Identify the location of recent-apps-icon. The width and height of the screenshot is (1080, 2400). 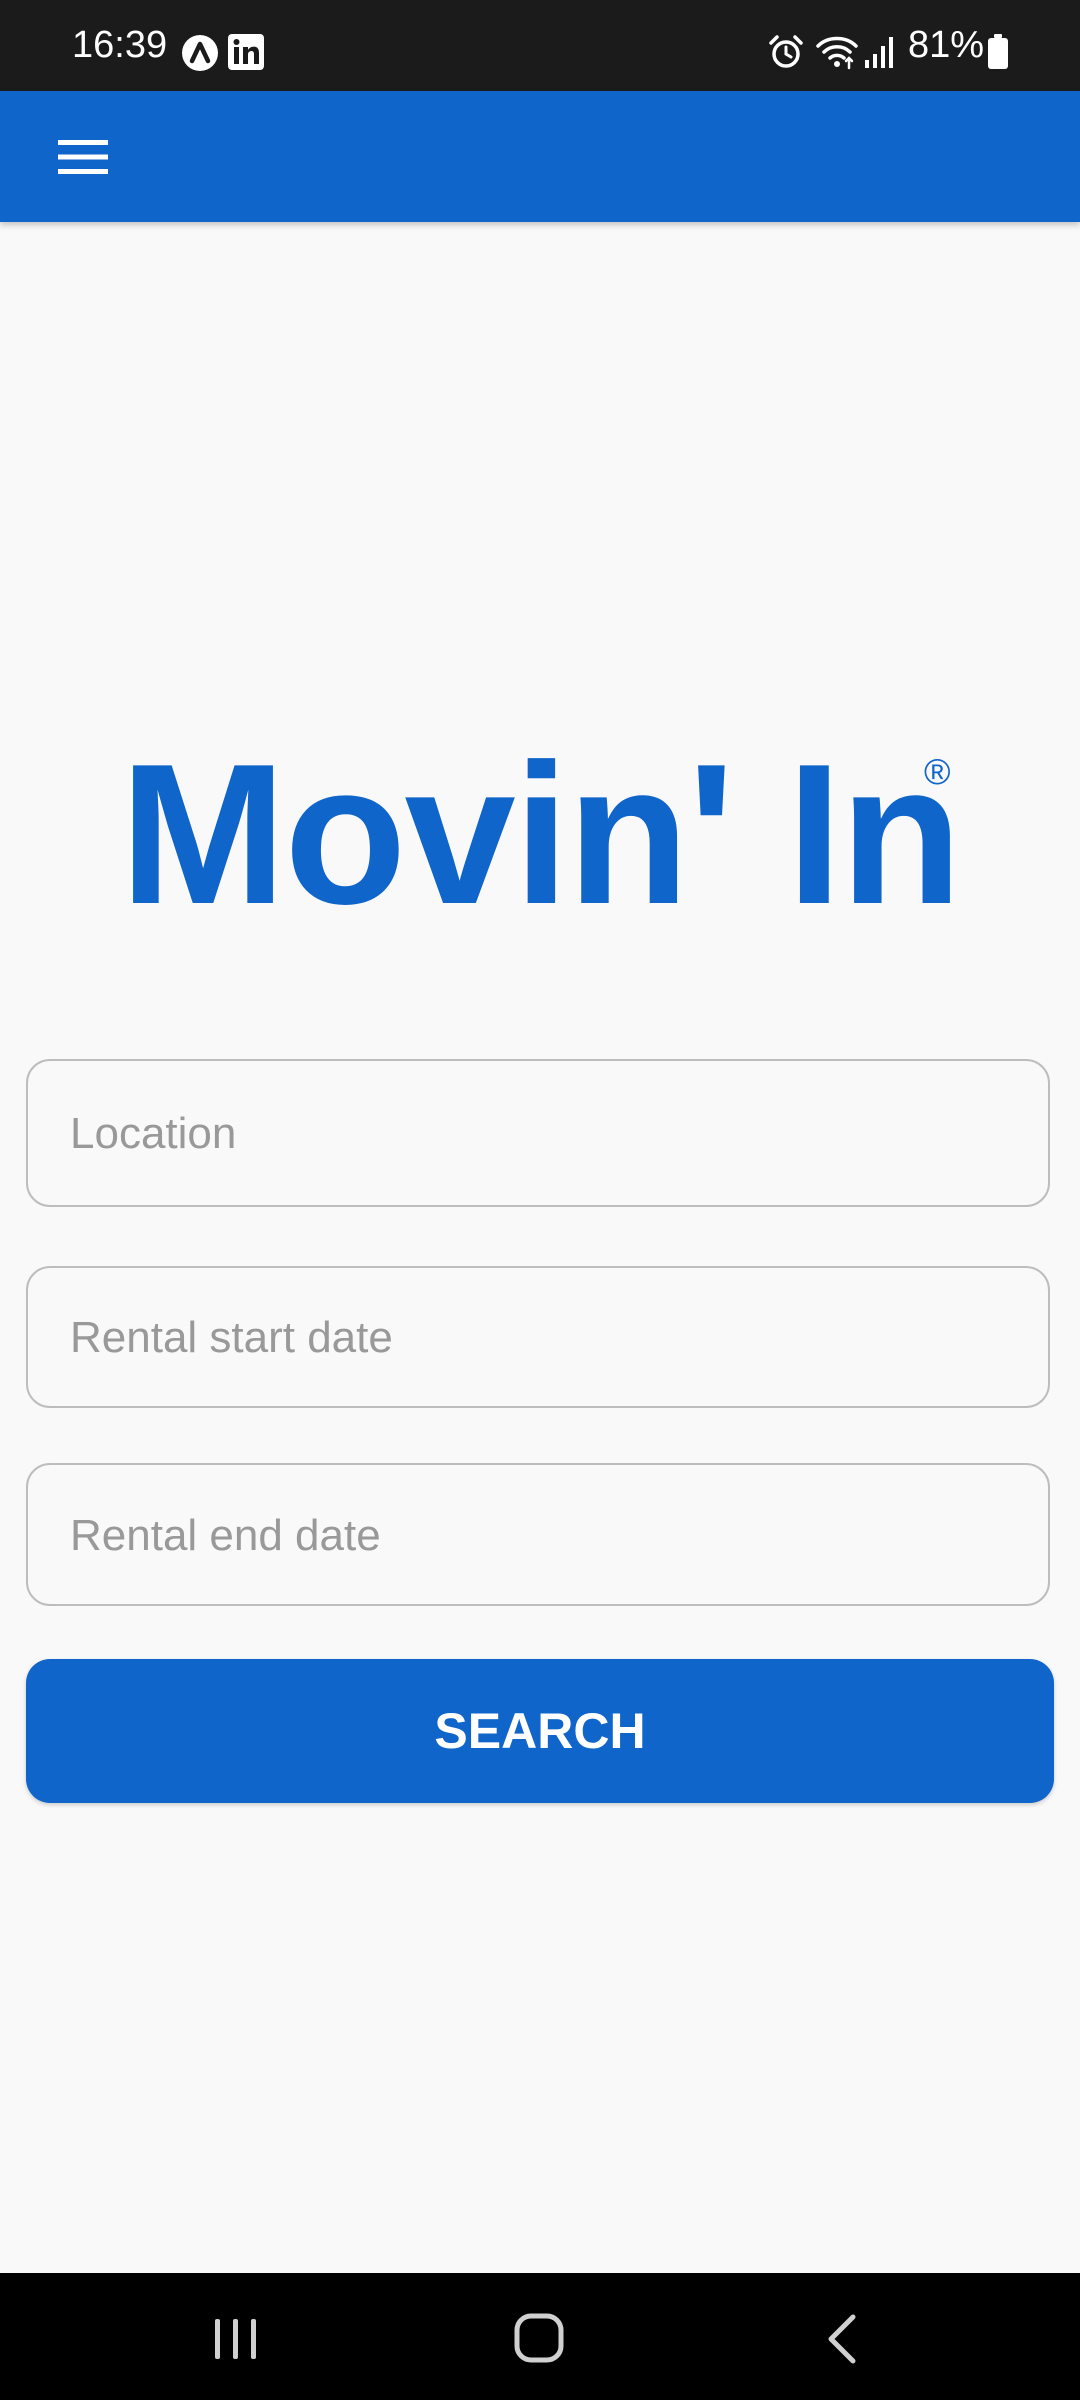
(235, 2339).